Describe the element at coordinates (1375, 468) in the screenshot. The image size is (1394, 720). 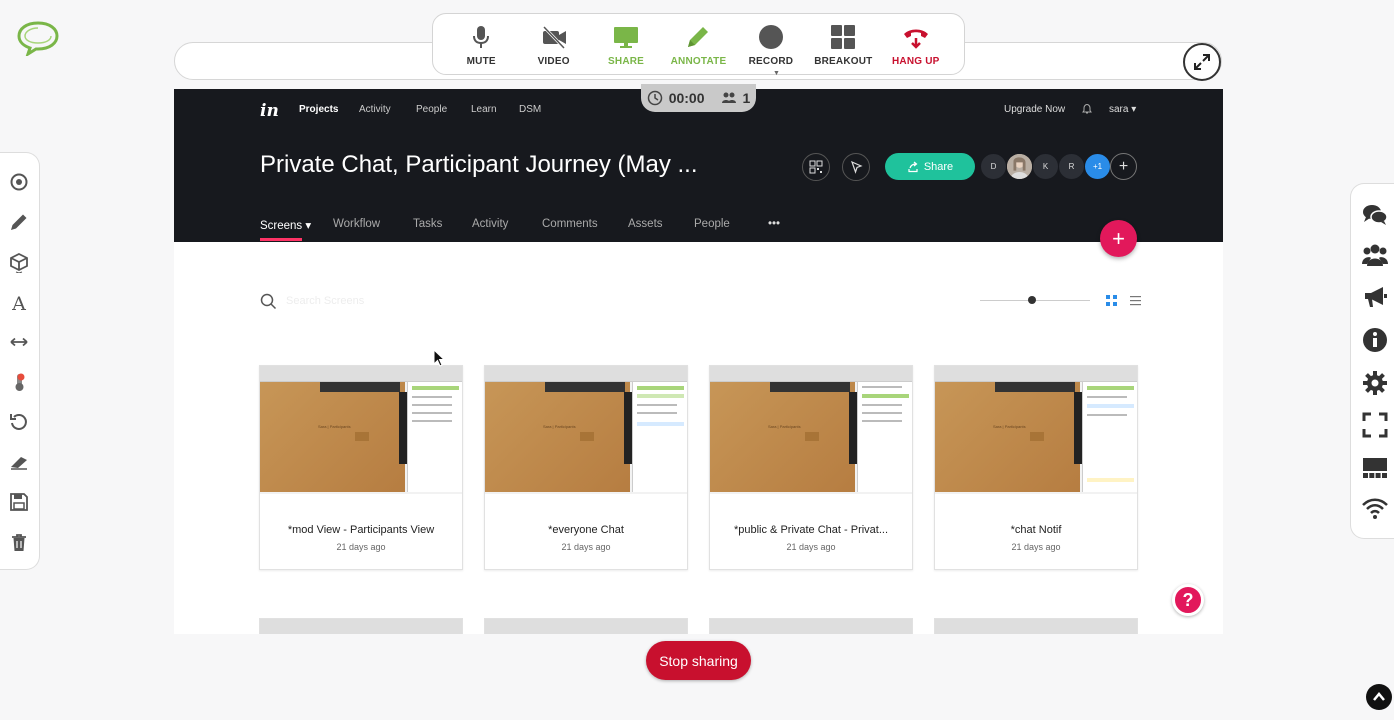
I see `layout-button` at that location.